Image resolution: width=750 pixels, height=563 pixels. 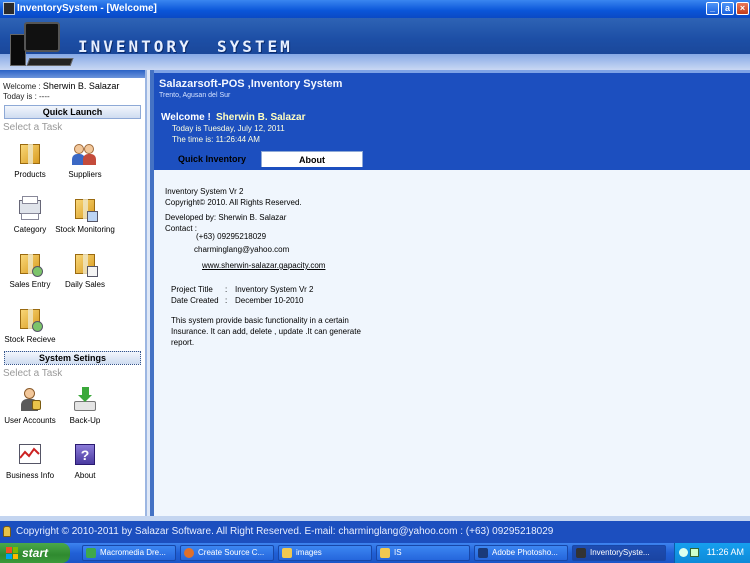 I want to click on start-label: start, so click(x=35, y=553).